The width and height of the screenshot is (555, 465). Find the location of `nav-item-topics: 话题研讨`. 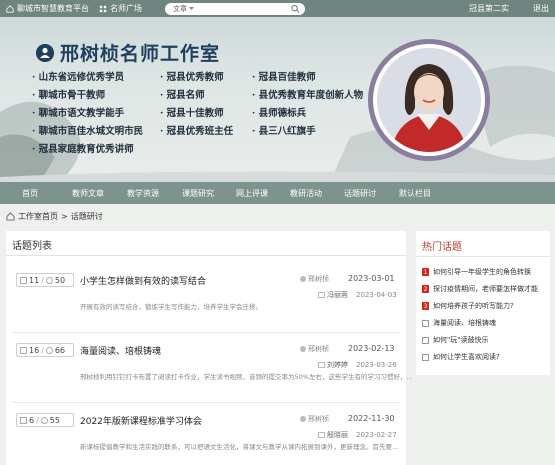

nav-item-topics: 话题研讨 is located at coordinates (360, 193).